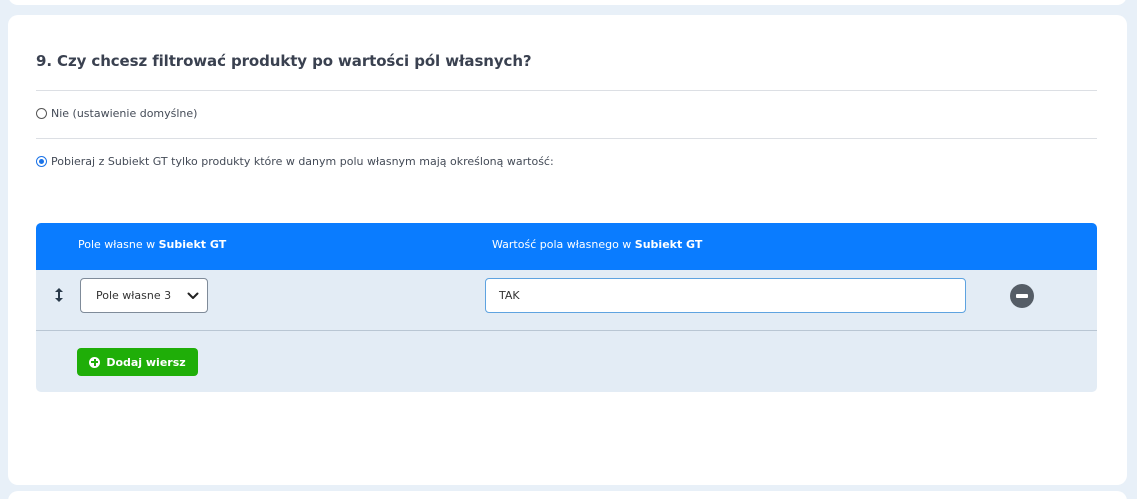 Image resolution: width=1137 pixels, height=499 pixels. I want to click on column-header-field-bold: Subiekt GT, so click(192, 244).